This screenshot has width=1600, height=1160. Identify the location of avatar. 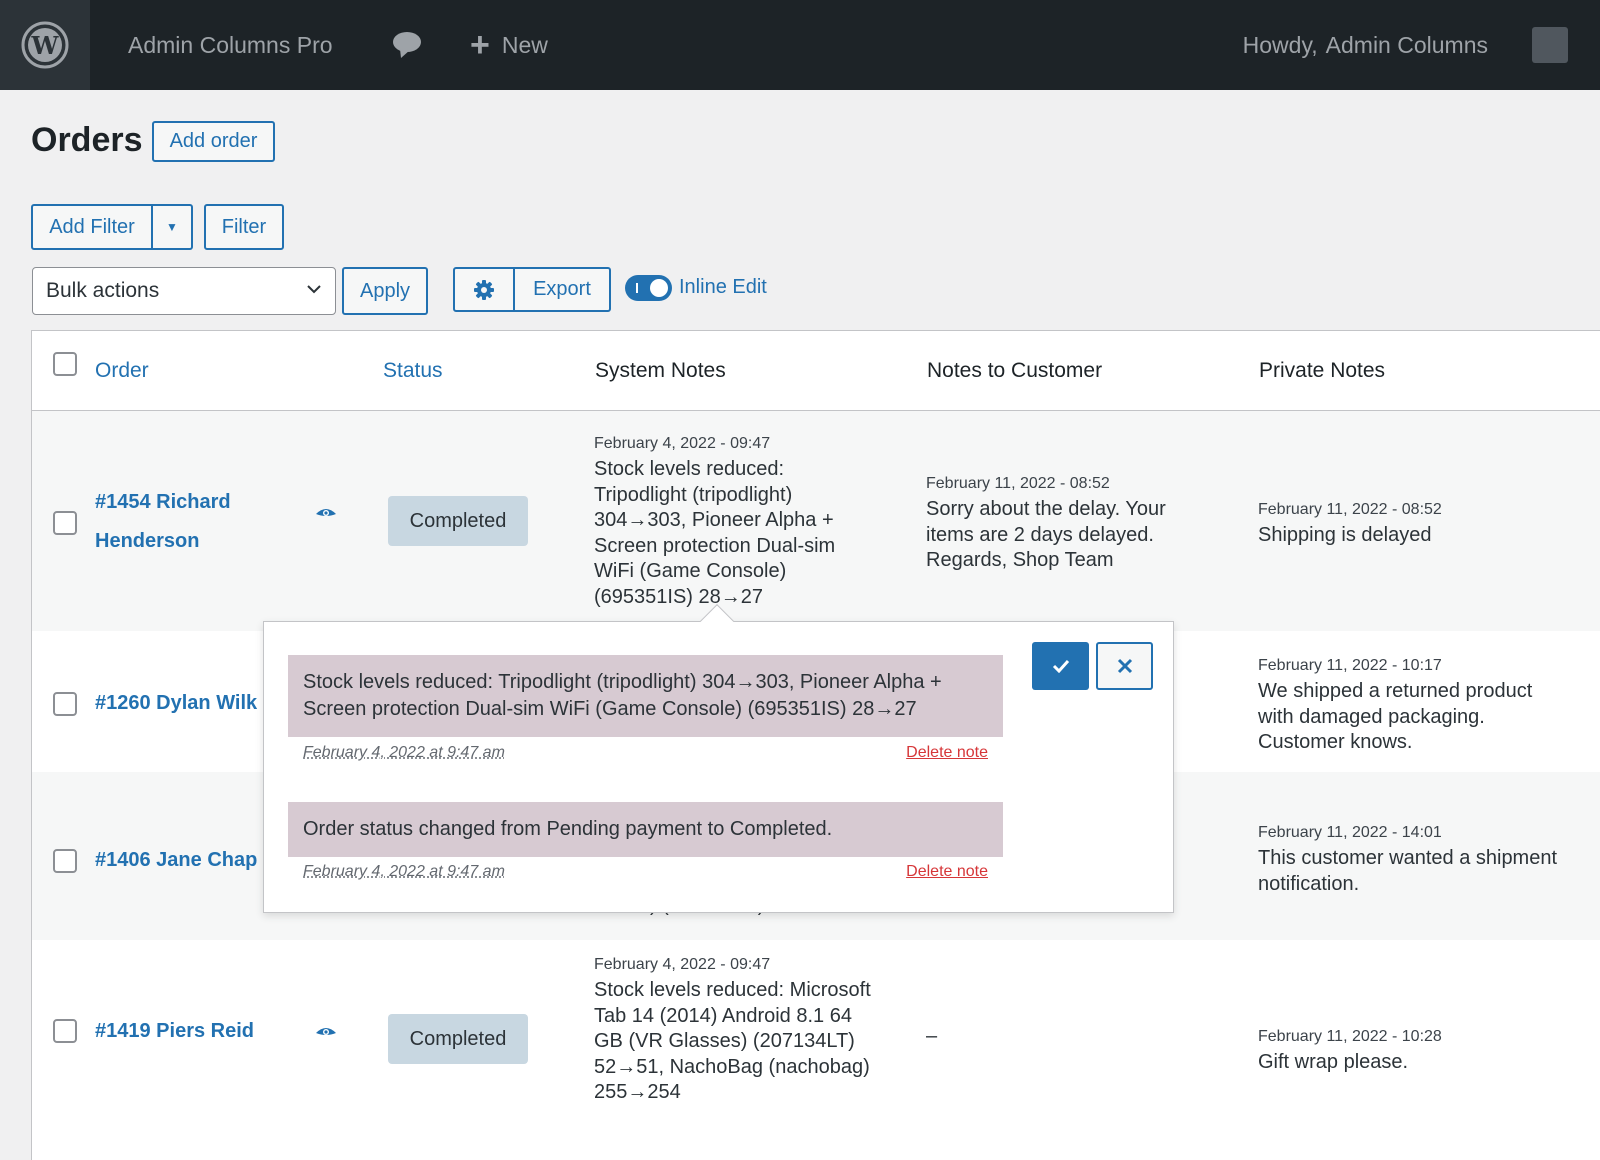
(1550, 45).